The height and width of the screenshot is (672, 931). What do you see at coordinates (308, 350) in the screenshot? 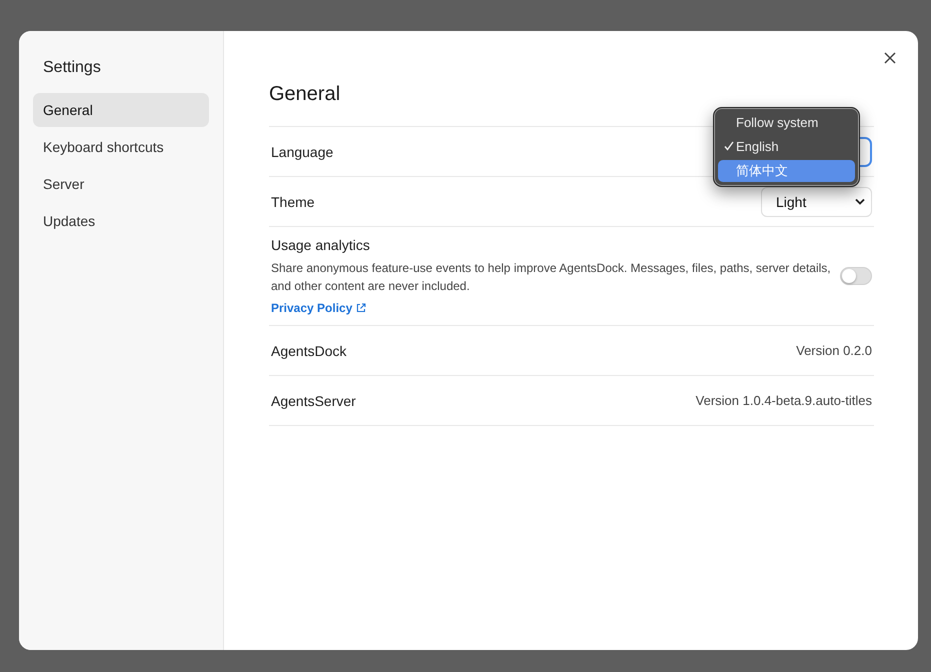
I see `setting-label: AgentsDock` at bounding box center [308, 350].